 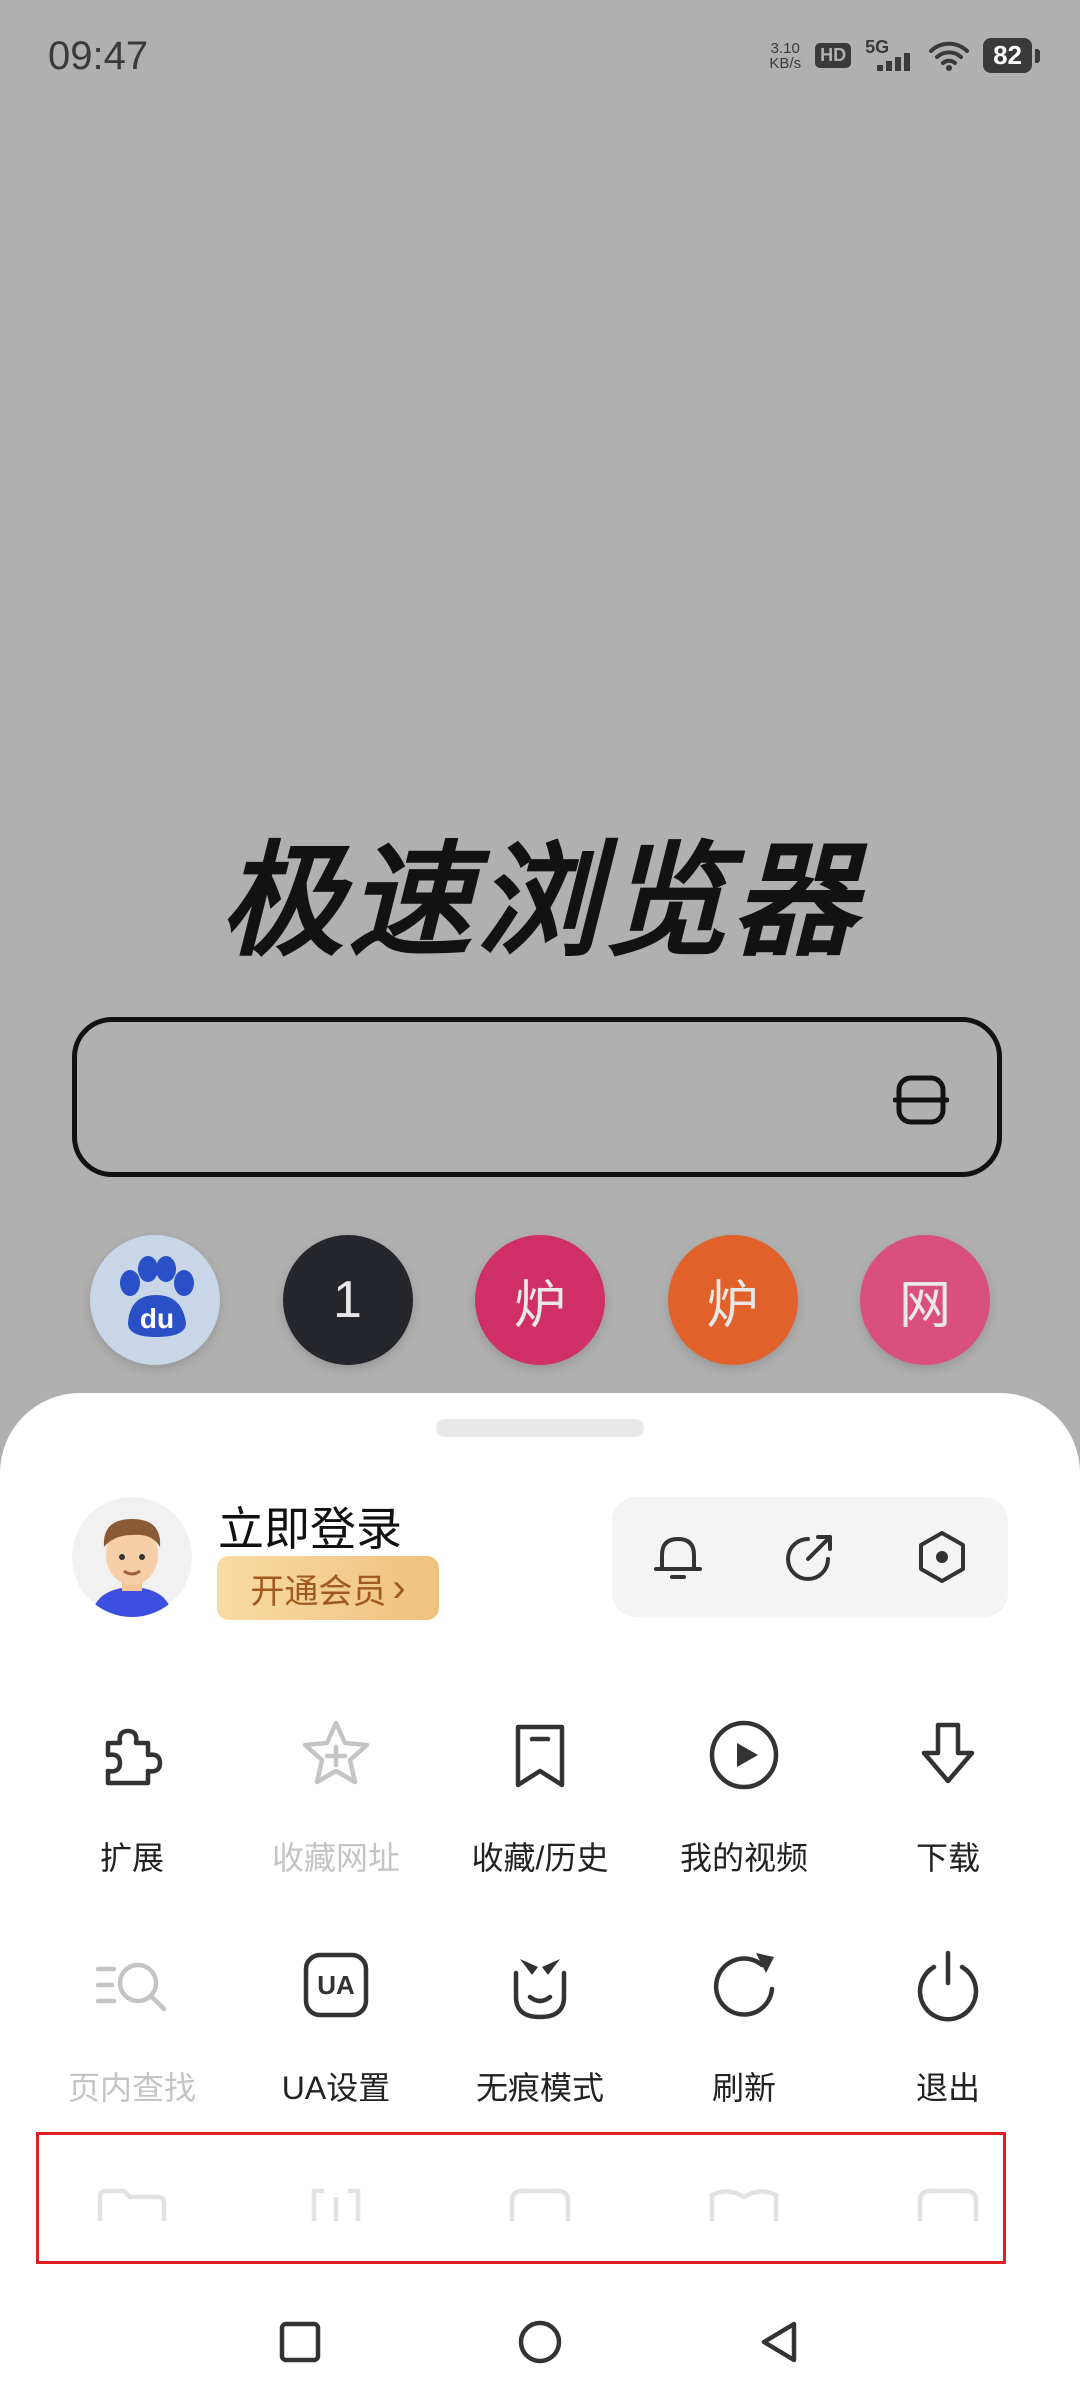 I want to click on menu-item-extensions: 扩展, so click(x=132, y=1796).